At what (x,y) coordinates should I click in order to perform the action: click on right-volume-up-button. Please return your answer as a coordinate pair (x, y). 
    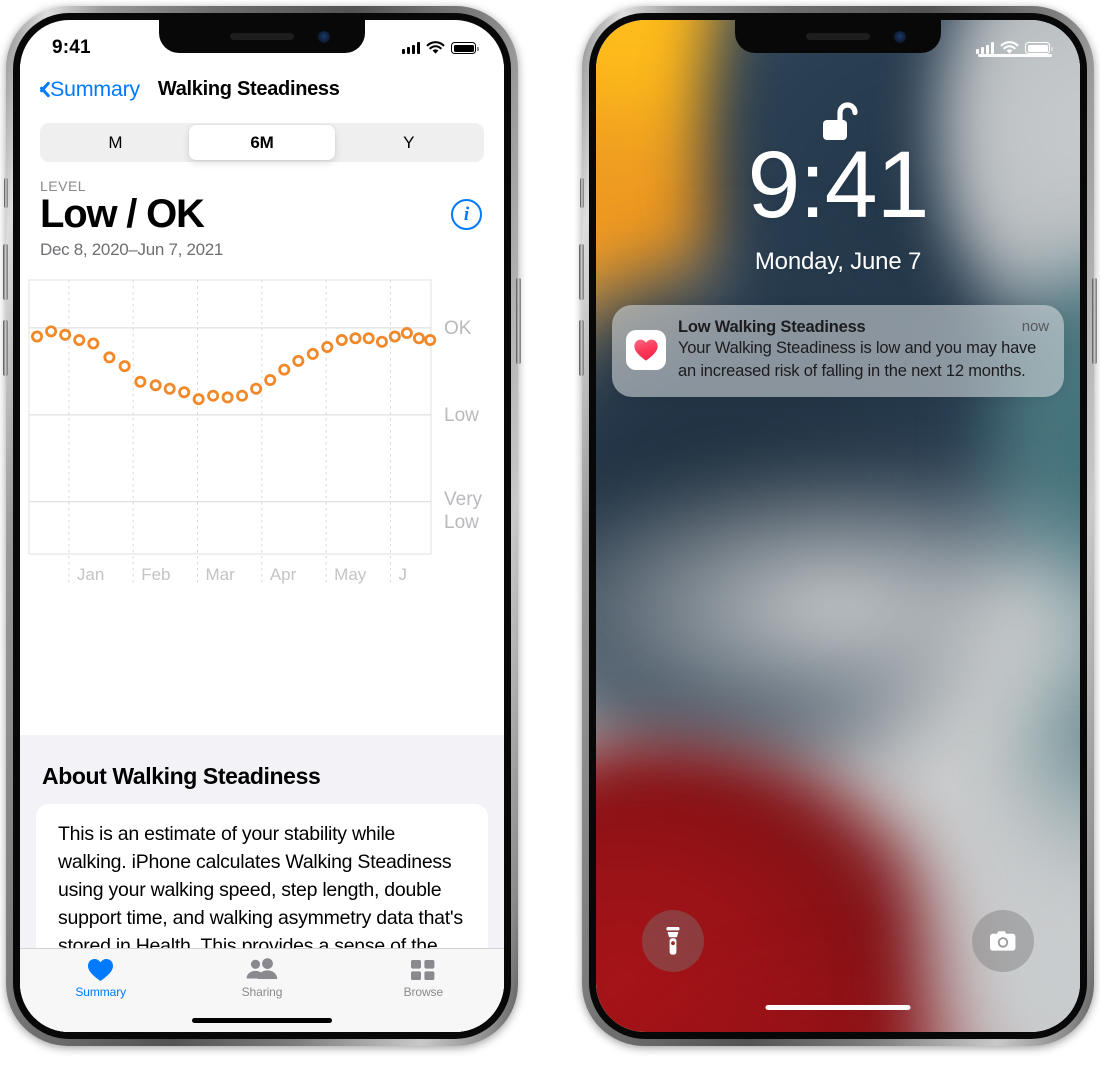
    Looking at the image, I should click on (581, 272).